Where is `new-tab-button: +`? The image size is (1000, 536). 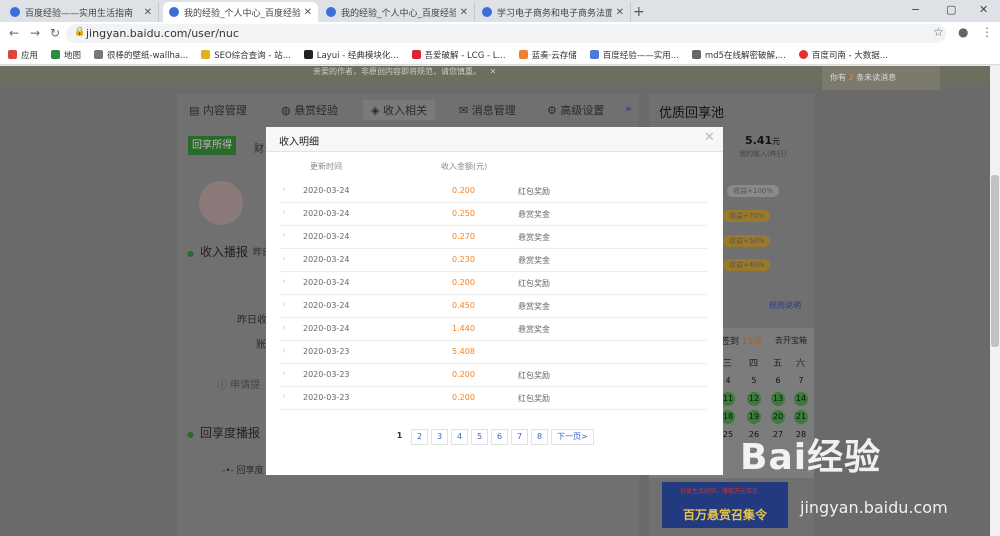
new-tab-button: + is located at coordinates (639, 12).